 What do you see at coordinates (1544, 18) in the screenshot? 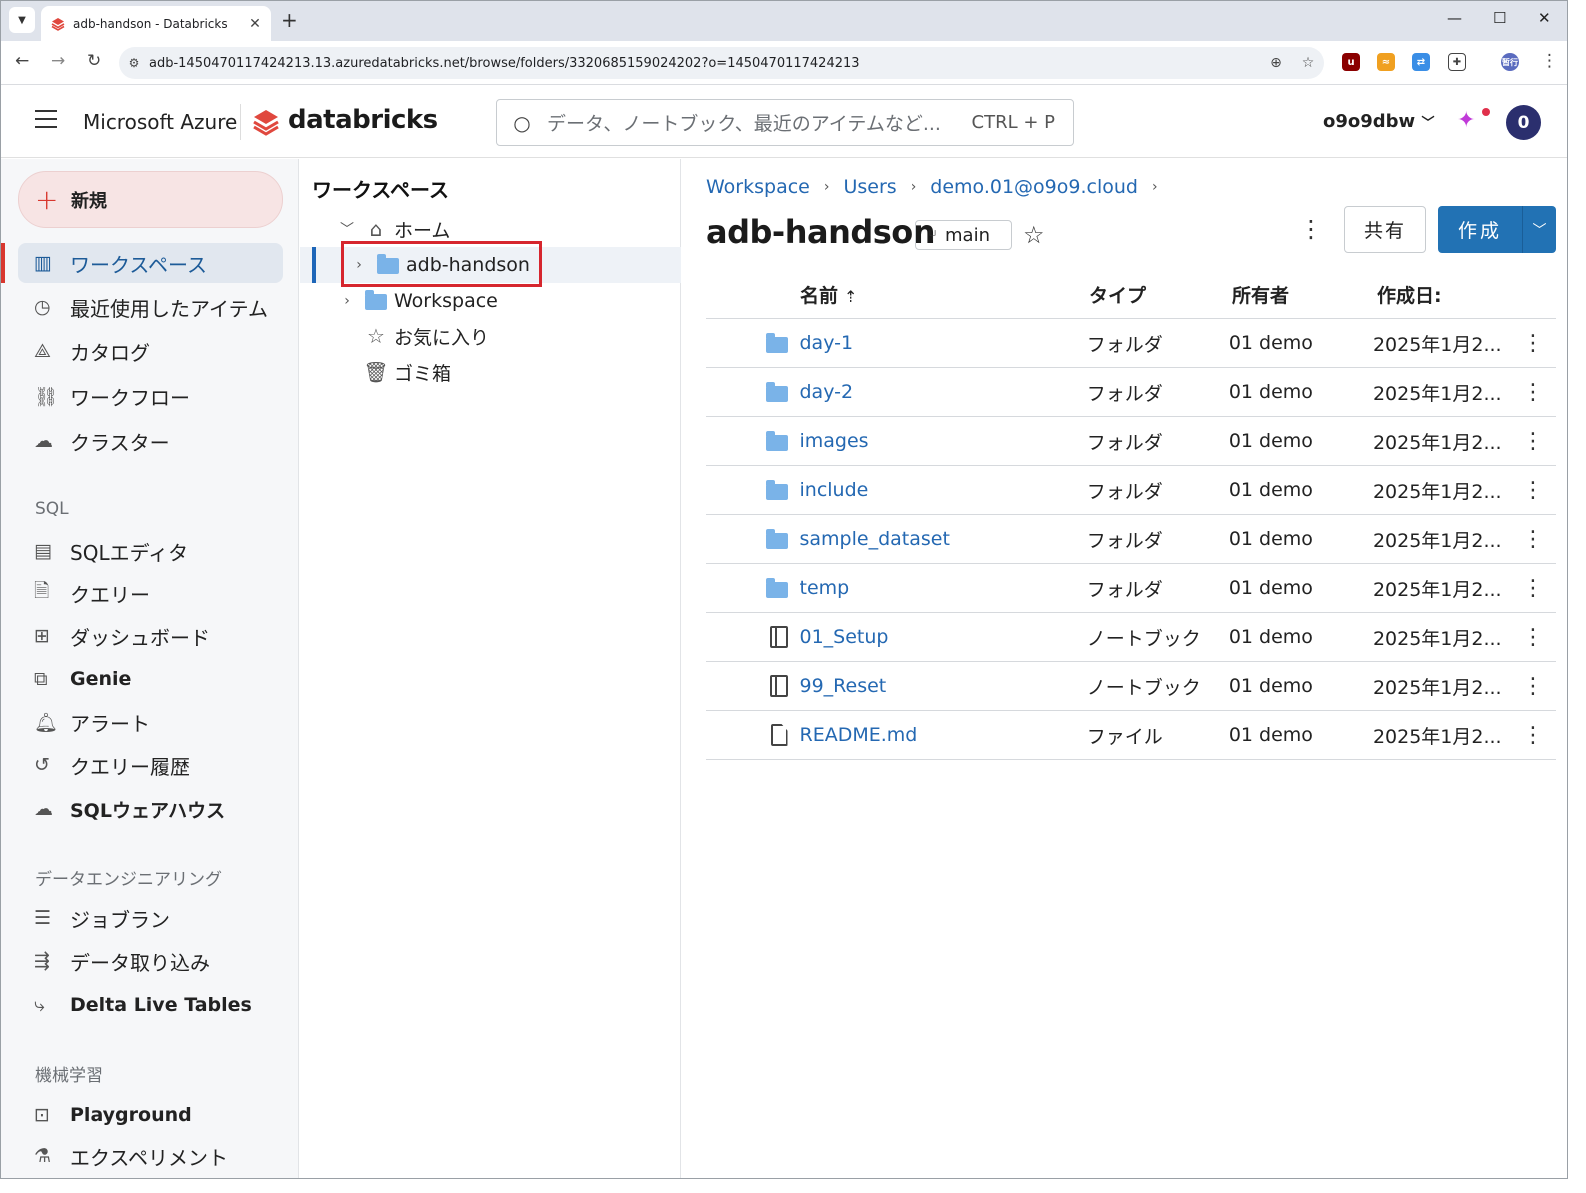
I see `window-close-icon: ✕` at bounding box center [1544, 18].